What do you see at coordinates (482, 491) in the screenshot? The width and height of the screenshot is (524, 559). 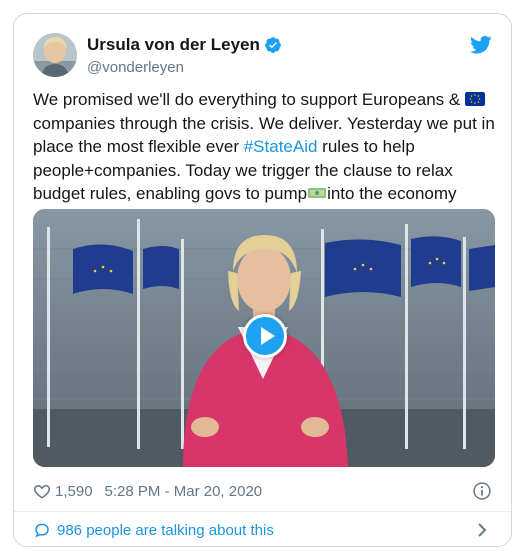 I see `info-icon` at bounding box center [482, 491].